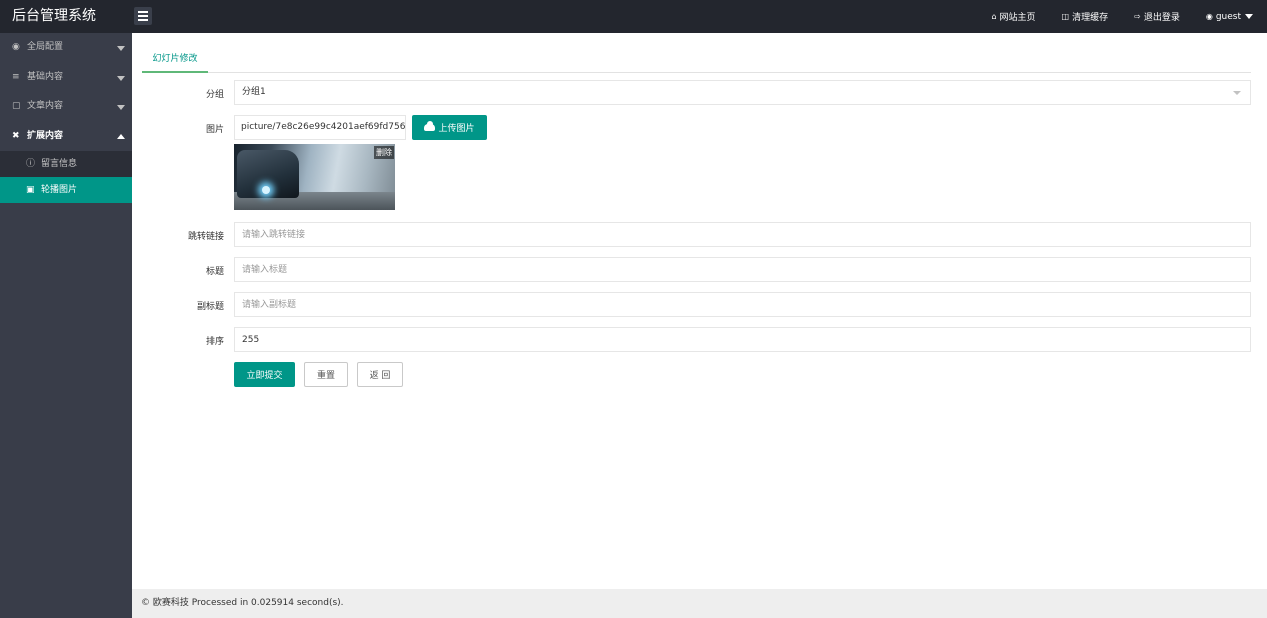 The width and height of the screenshot is (1267, 618). Describe the element at coordinates (430, 126) in the screenshot. I see `cloud-upload-icon` at that location.